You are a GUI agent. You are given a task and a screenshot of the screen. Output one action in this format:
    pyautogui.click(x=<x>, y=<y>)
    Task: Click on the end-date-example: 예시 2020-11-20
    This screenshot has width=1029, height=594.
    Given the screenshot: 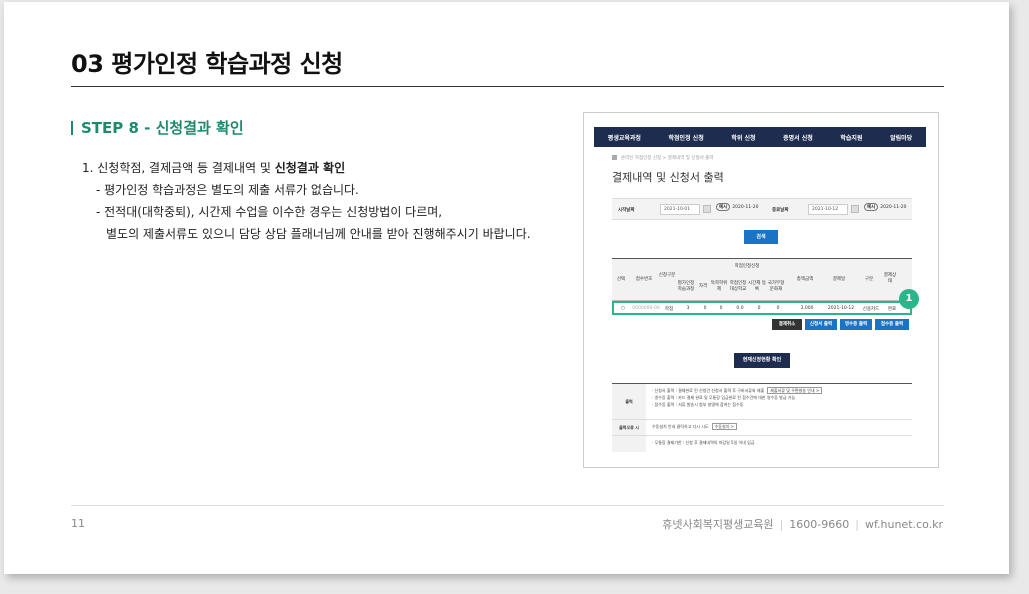 What is the action you would take?
    pyautogui.click(x=885, y=207)
    